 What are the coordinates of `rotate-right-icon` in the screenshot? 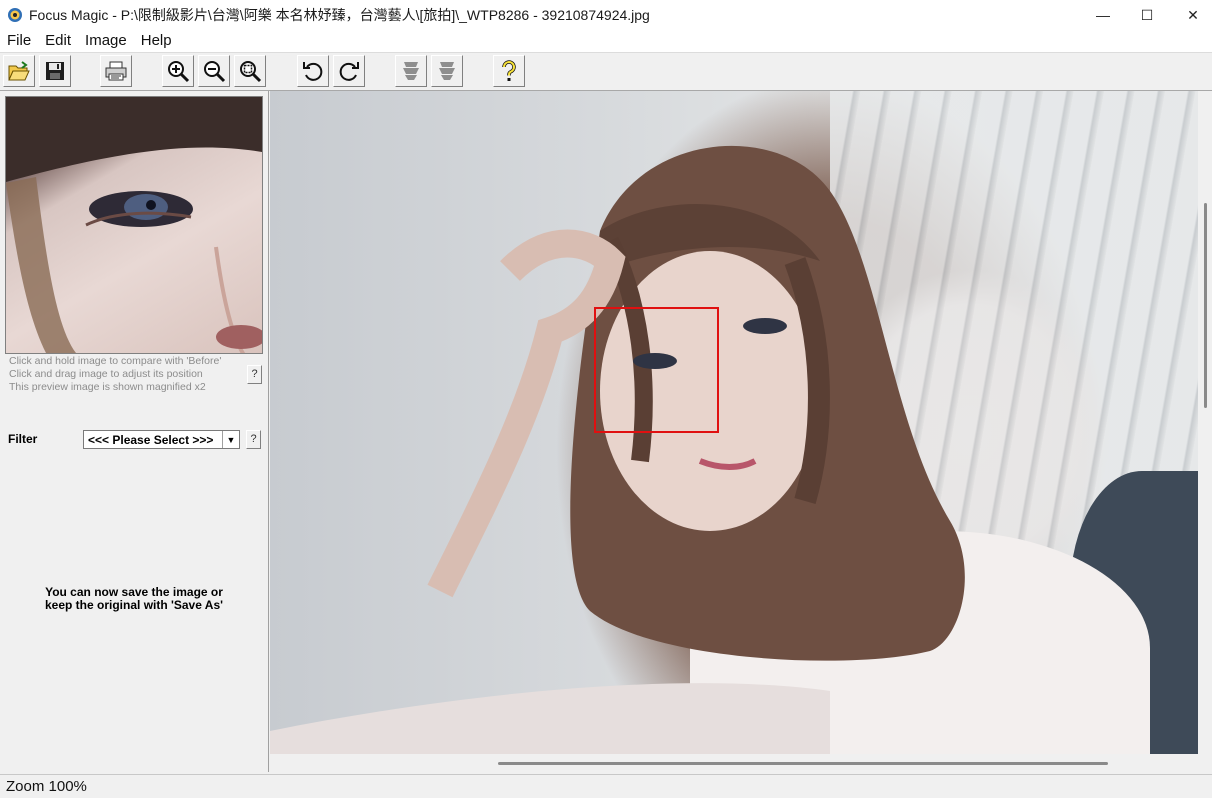 It's located at (349, 71).